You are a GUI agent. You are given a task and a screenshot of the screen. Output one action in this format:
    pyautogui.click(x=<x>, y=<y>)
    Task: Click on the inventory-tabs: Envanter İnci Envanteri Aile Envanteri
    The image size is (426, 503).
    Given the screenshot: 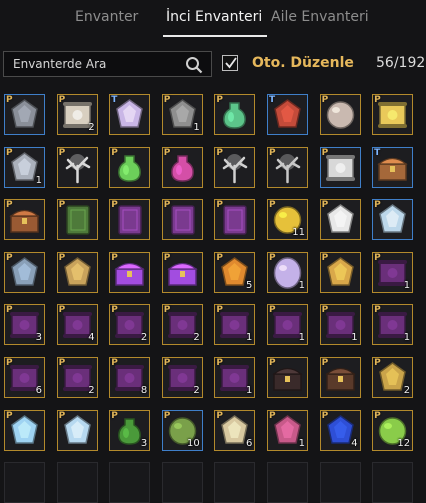 What is the action you would take?
    pyautogui.click(x=213, y=19)
    